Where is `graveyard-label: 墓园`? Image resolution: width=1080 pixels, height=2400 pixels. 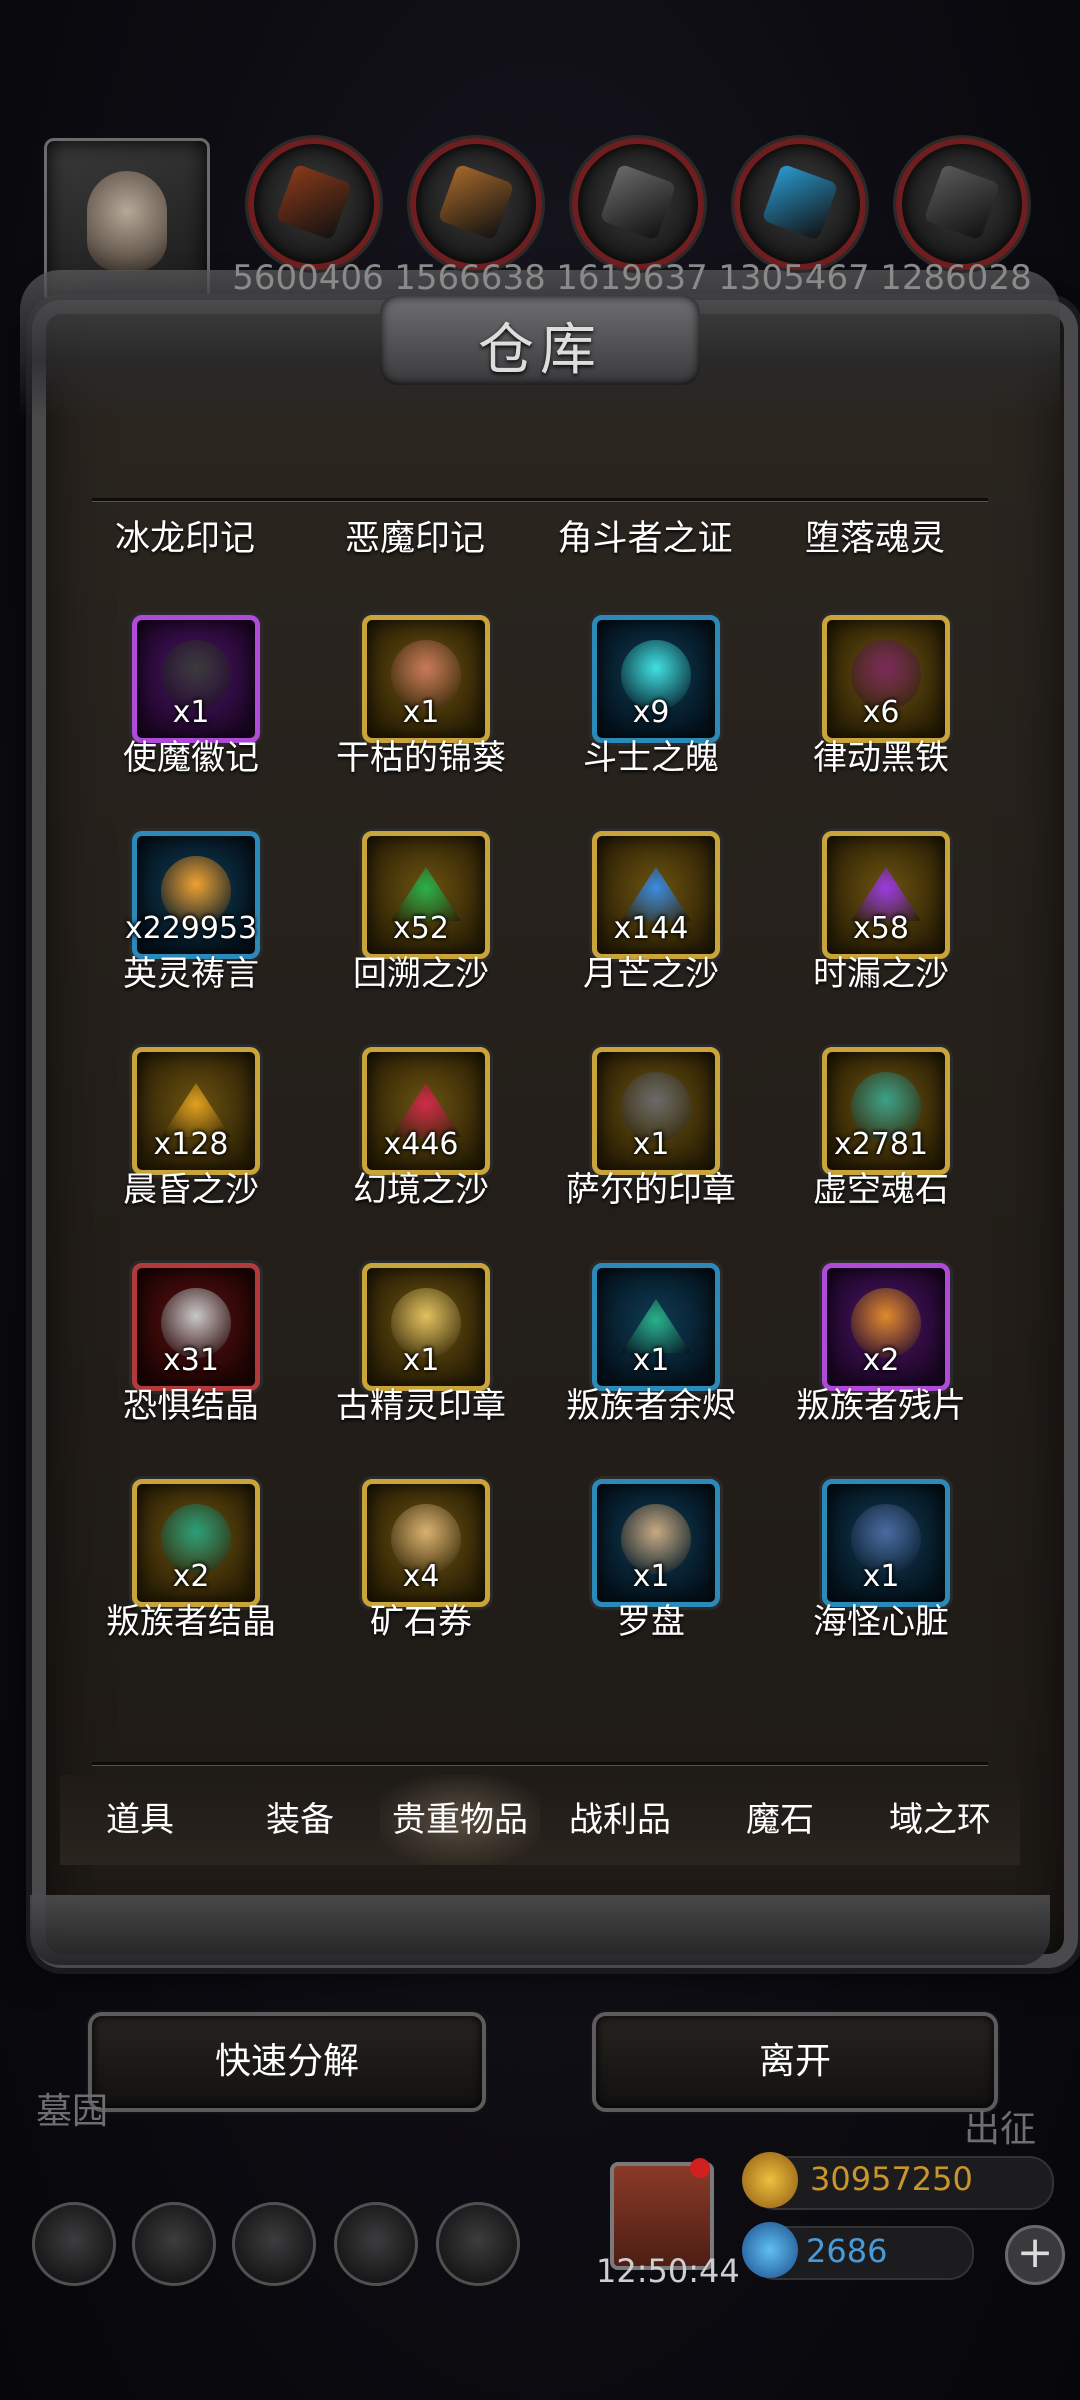 graveyard-label: 墓园 is located at coordinates (72, 2108).